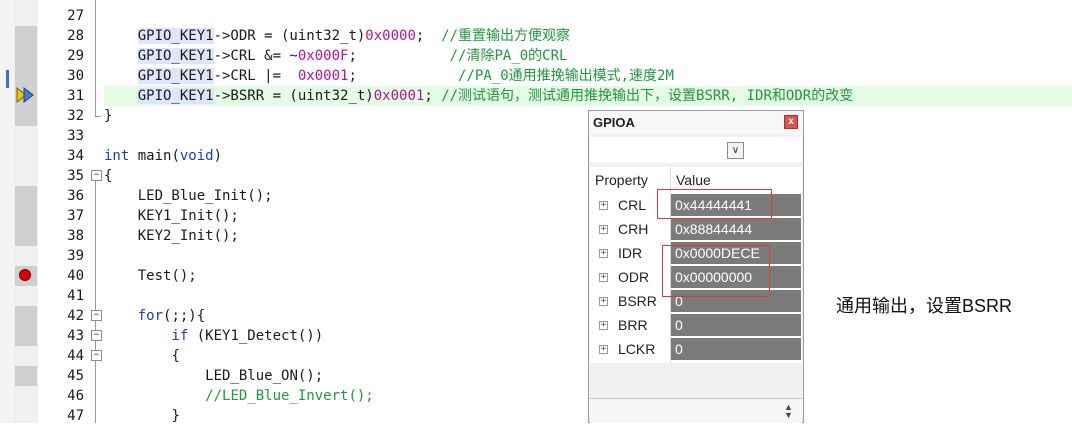 Image resolution: width=1072 pixels, height=426 pixels. What do you see at coordinates (633, 229) in the screenshot?
I see `register-name: CRH` at bounding box center [633, 229].